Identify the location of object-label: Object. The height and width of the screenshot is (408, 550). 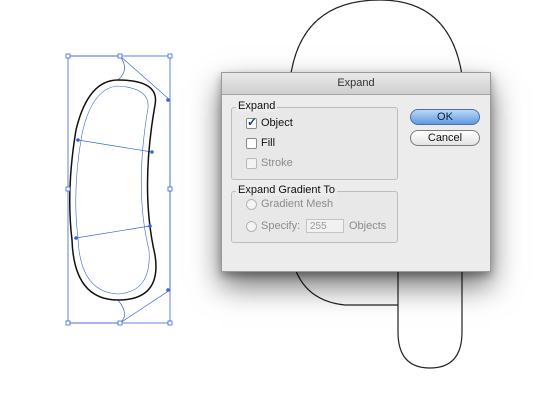
(277, 123).